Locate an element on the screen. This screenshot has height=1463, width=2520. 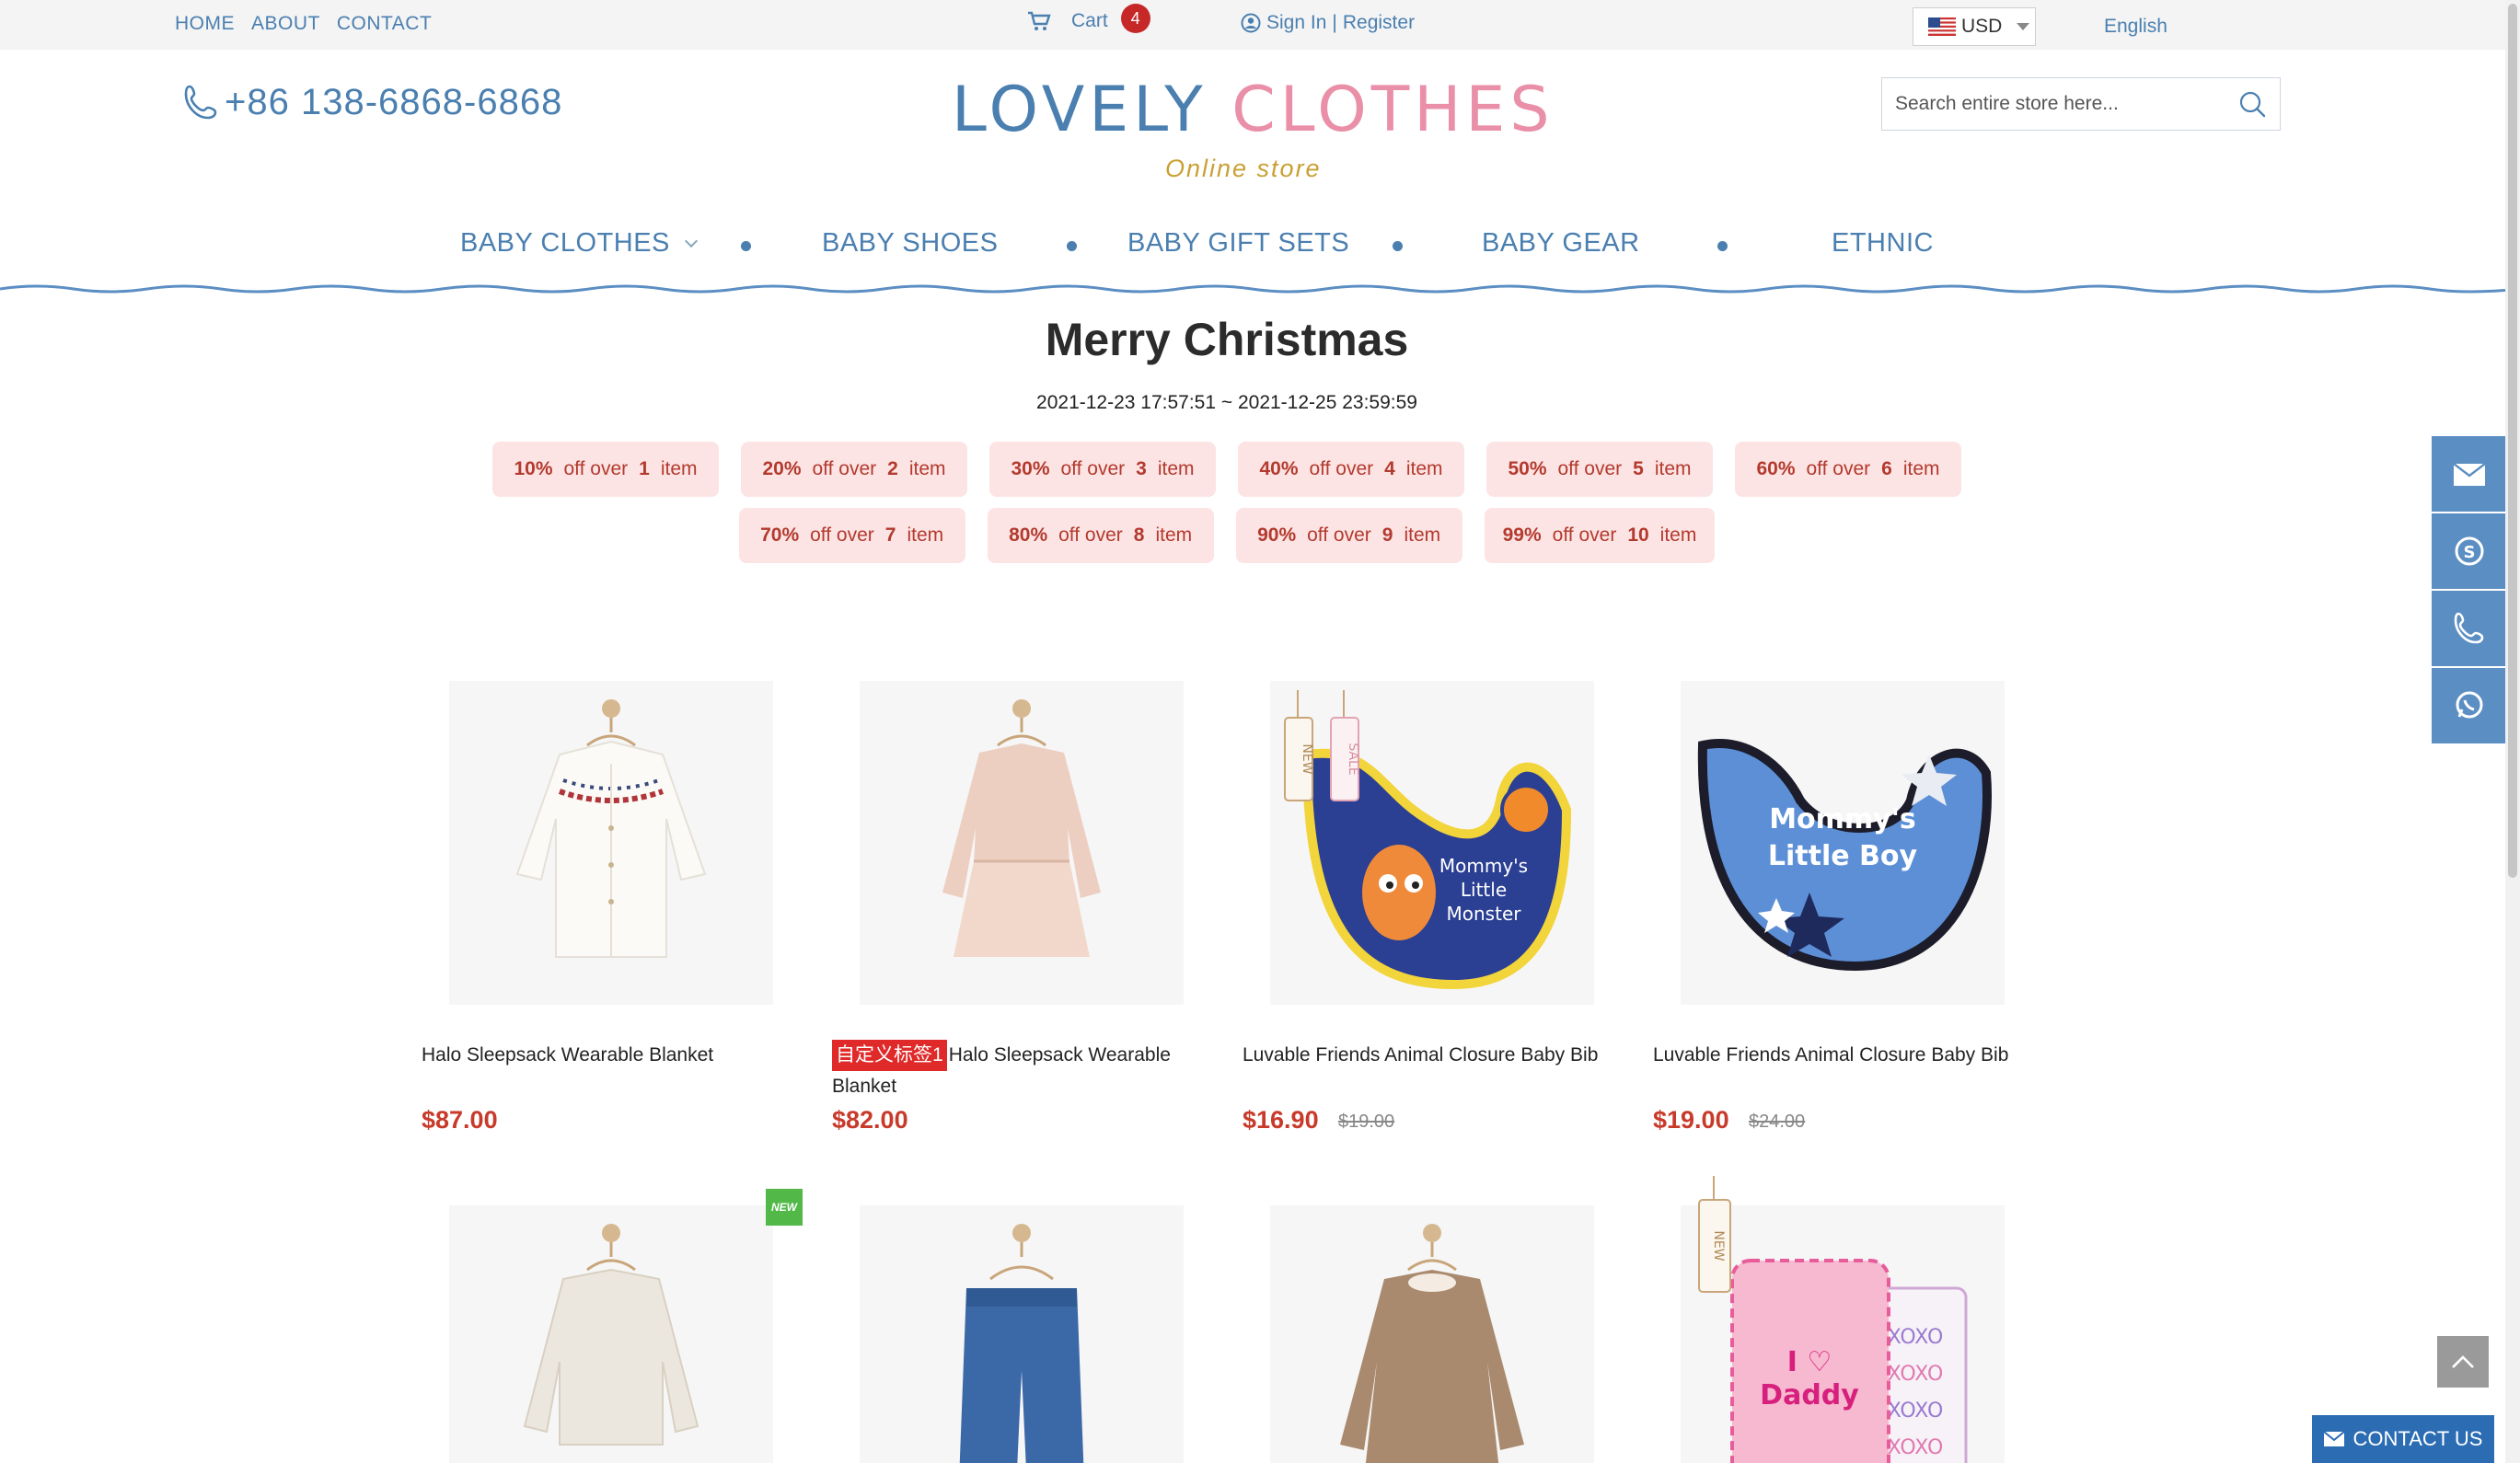
contact-us-label: CONTACT US is located at coordinates (2417, 1438).